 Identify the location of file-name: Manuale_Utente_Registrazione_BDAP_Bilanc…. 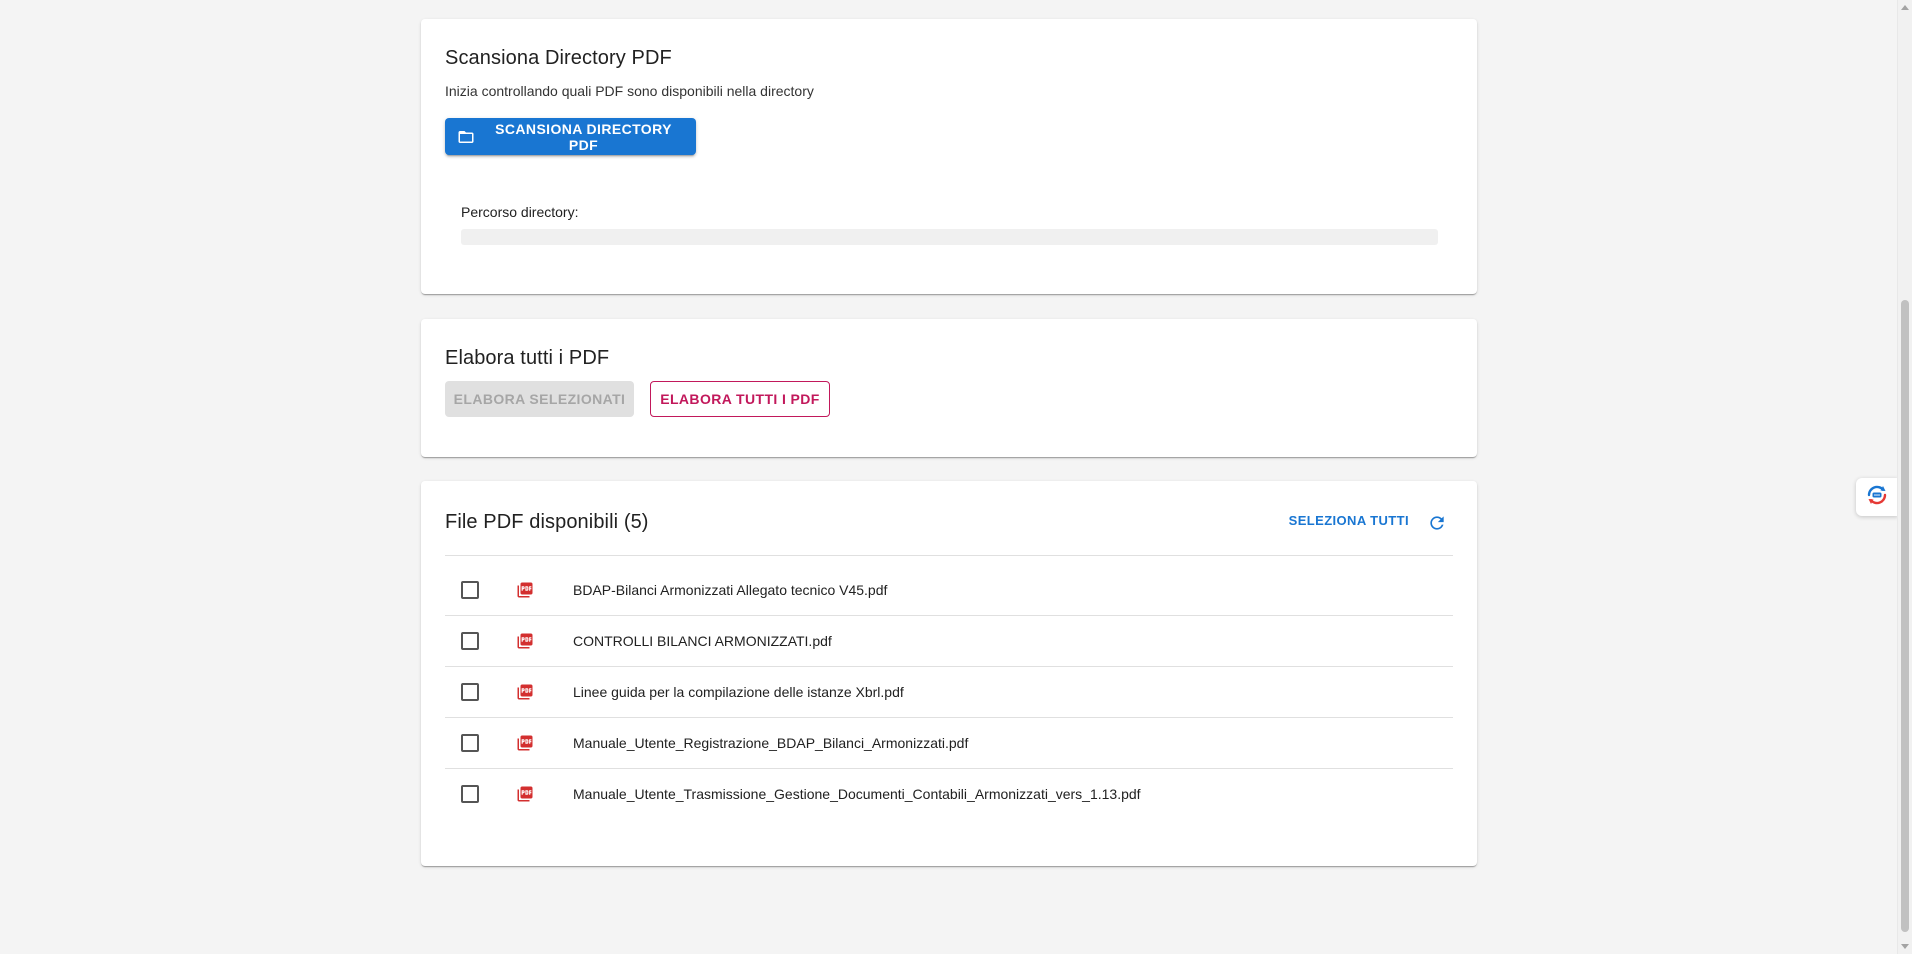
(771, 743).